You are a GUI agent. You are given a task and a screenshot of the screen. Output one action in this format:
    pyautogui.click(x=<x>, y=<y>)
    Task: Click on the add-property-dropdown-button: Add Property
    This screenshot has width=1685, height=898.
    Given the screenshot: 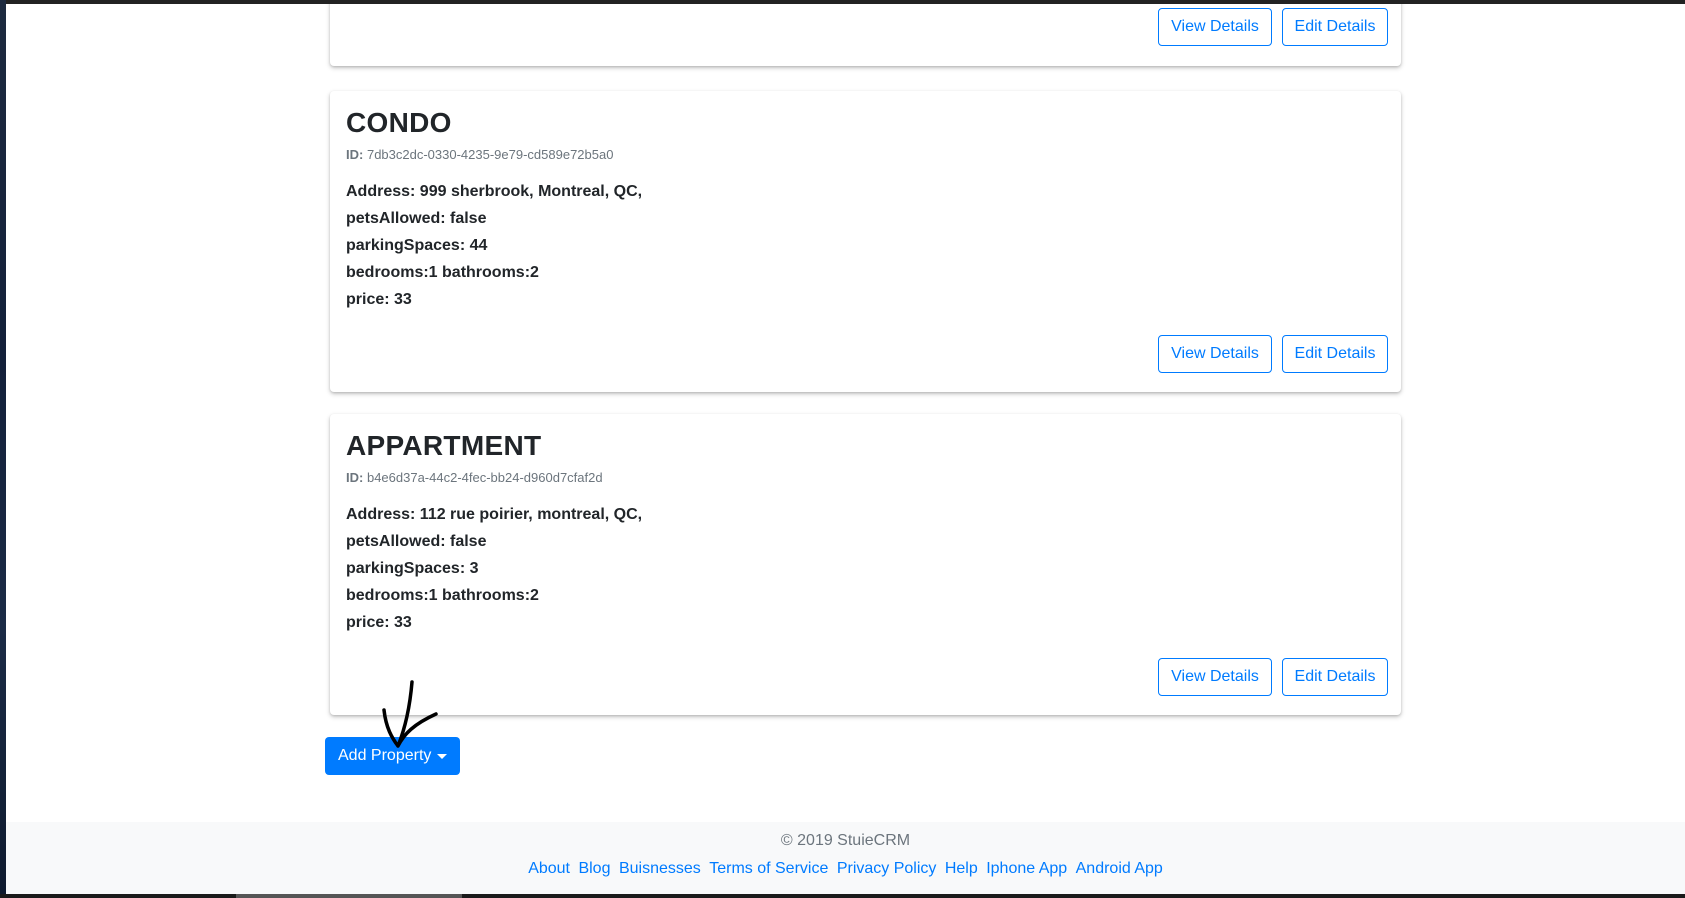 What is the action you would take?
    pyautogui.click(x=392, y=756)
    